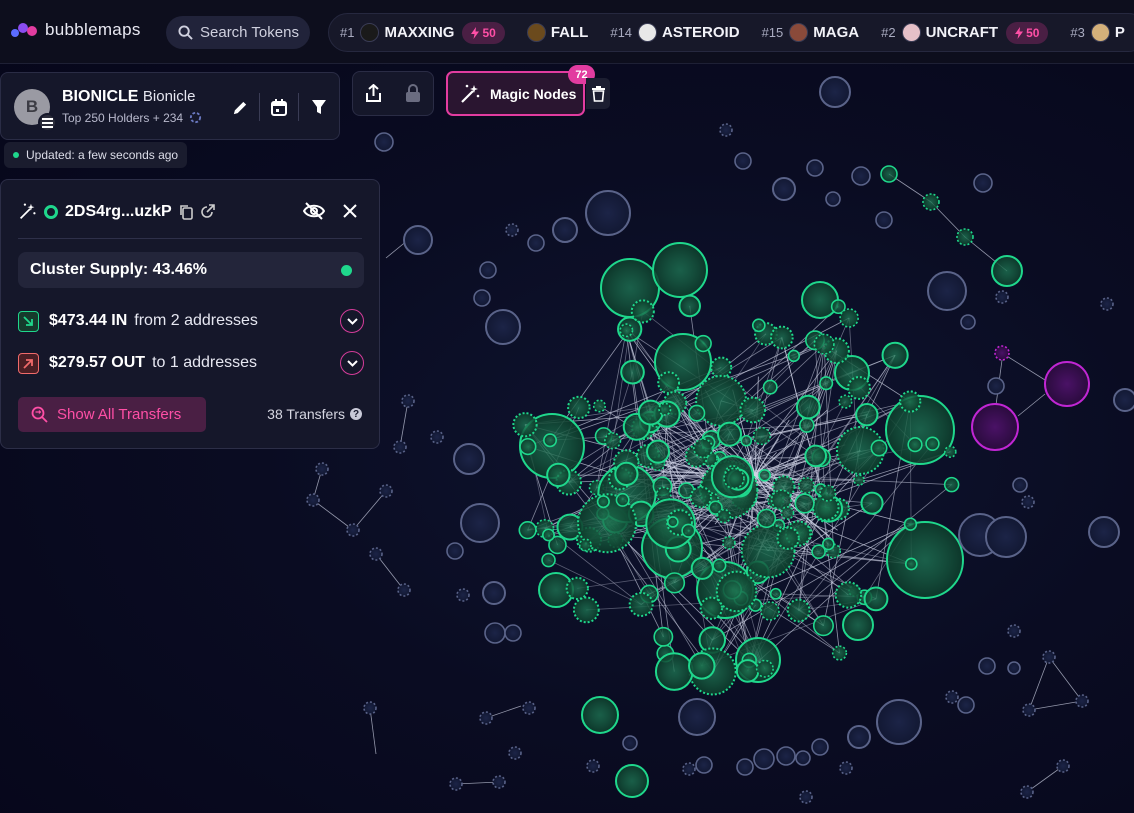 Image resolution: width=1134 pixels, height=813 pixels. I want to click on close-icon, so click(350, 211).